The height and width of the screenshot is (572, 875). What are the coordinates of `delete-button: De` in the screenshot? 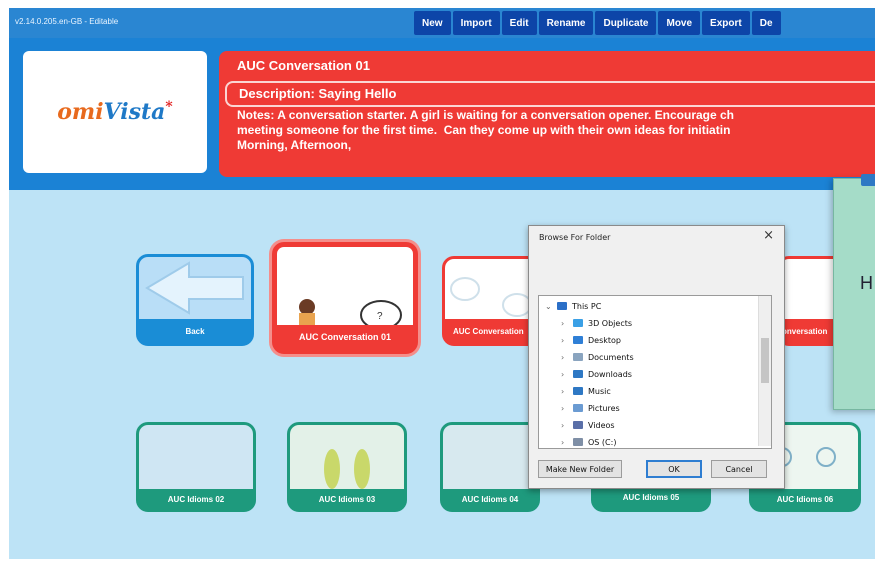 It's located at (766, 23).